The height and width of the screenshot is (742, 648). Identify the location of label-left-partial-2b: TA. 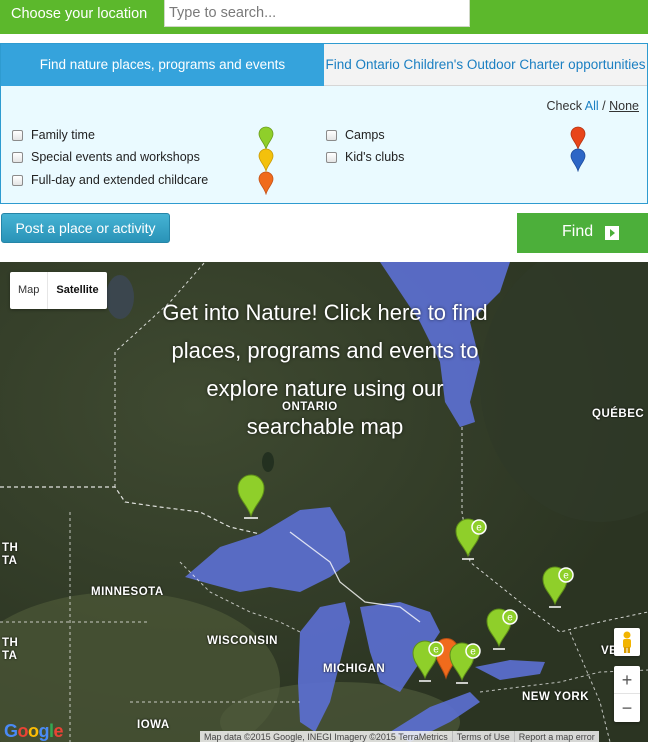
(10, 656).